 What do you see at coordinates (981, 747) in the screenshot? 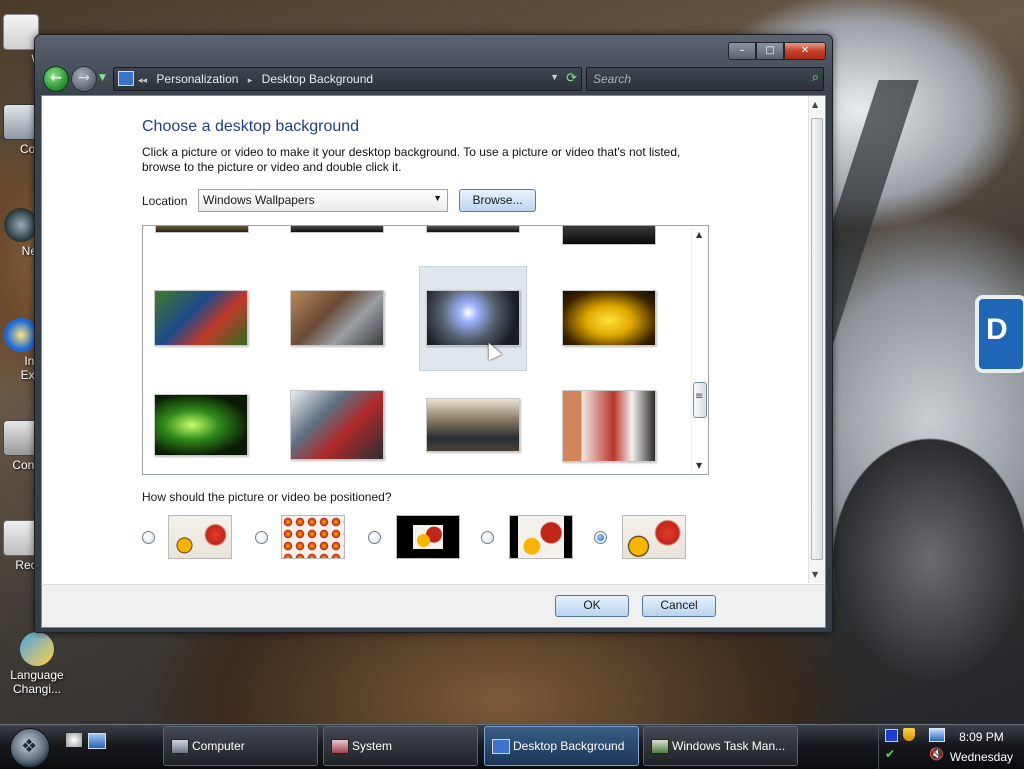
I see `clock: 8:09 PM Wednesday` at bounding box center [981, 747].